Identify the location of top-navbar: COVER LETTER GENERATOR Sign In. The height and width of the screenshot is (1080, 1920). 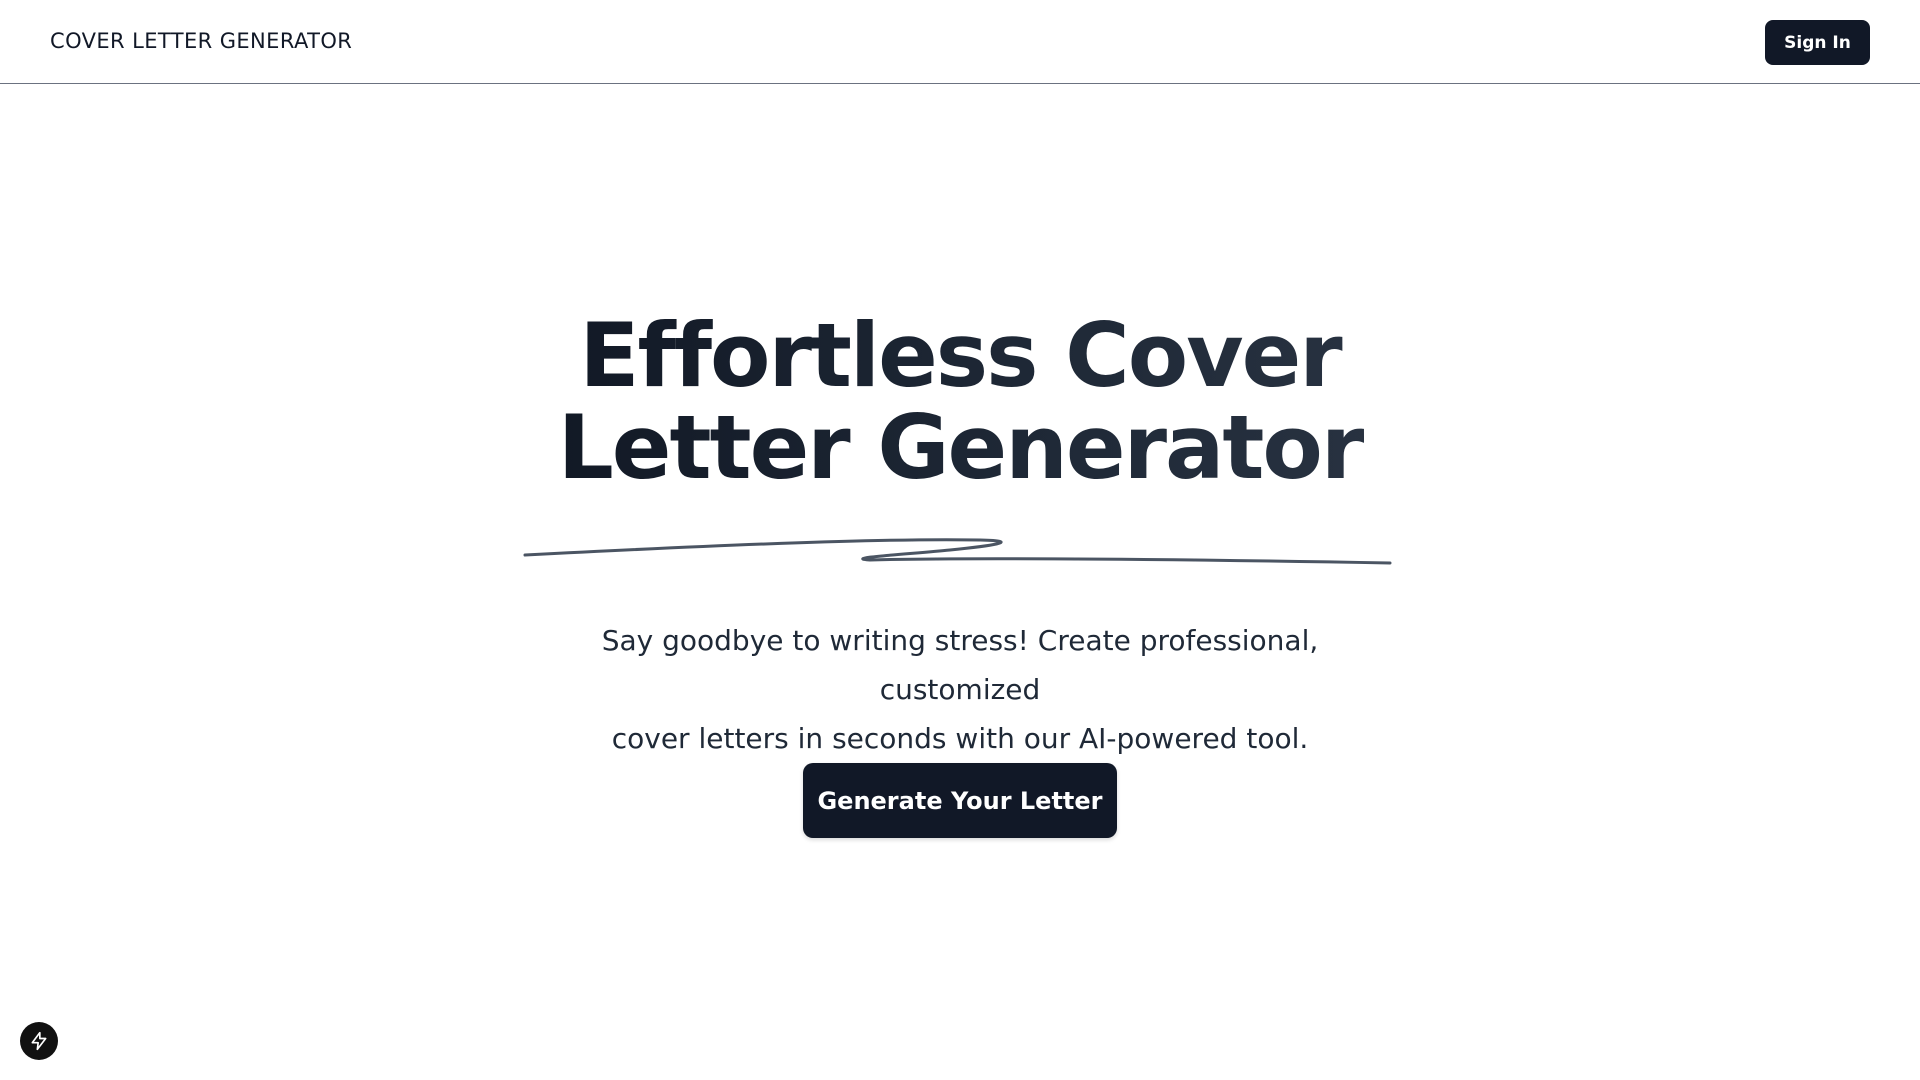
(960, 42).